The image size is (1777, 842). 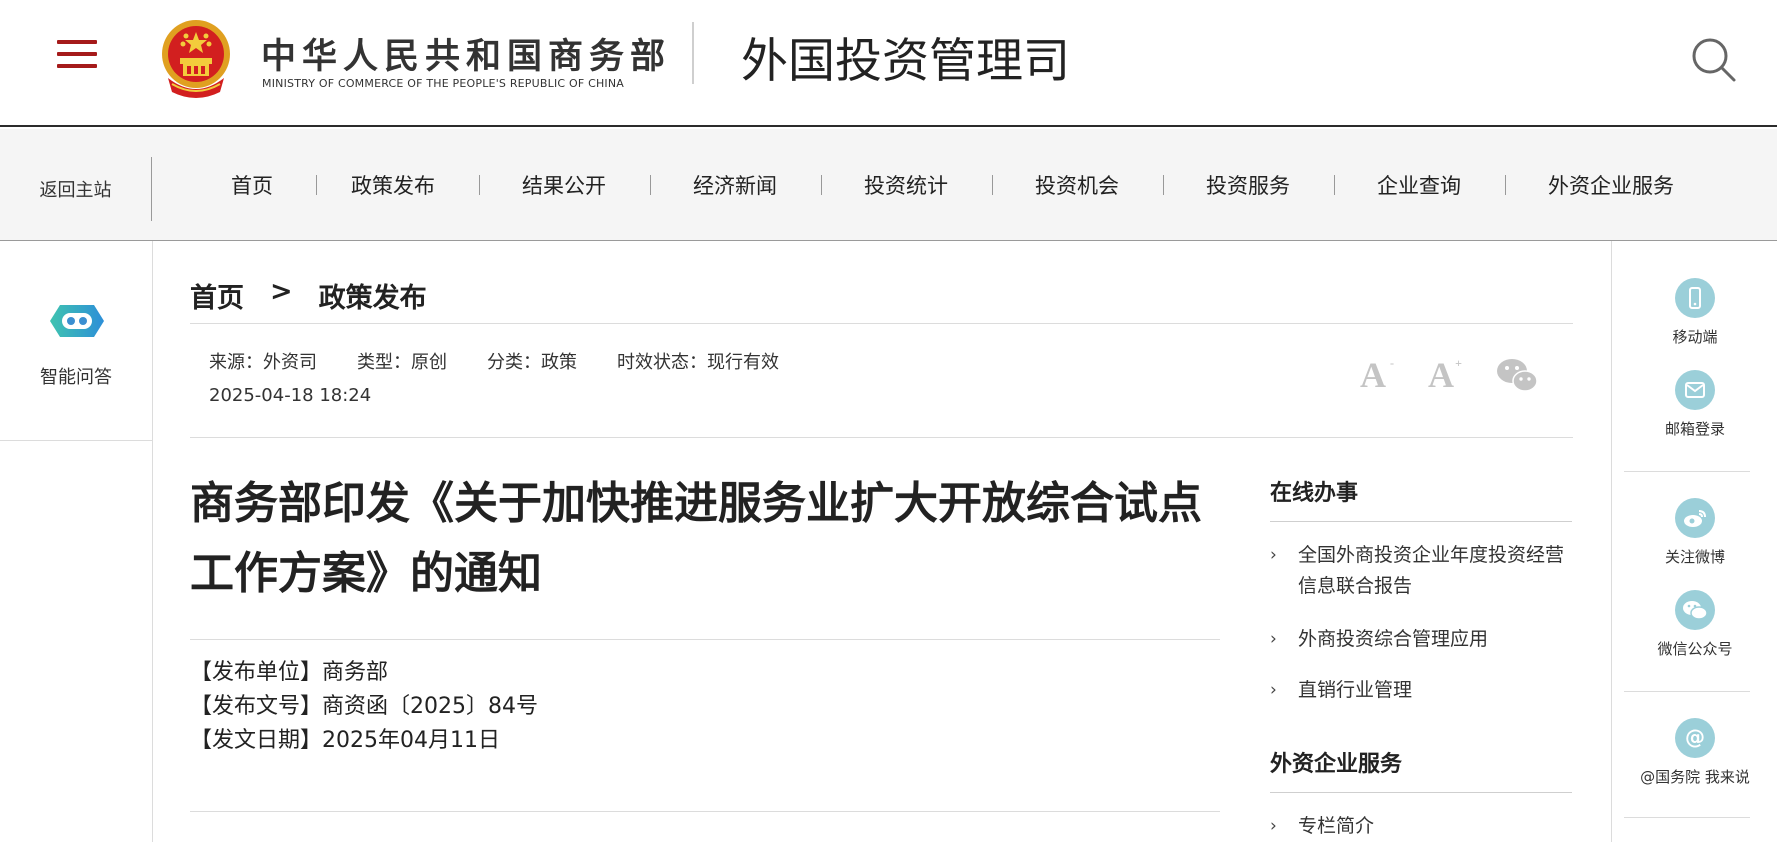 What do you see at coordinates (1695, 337) in the screenshot?
I see `rail-label: 移动端` at bounding box center [1695, 337].